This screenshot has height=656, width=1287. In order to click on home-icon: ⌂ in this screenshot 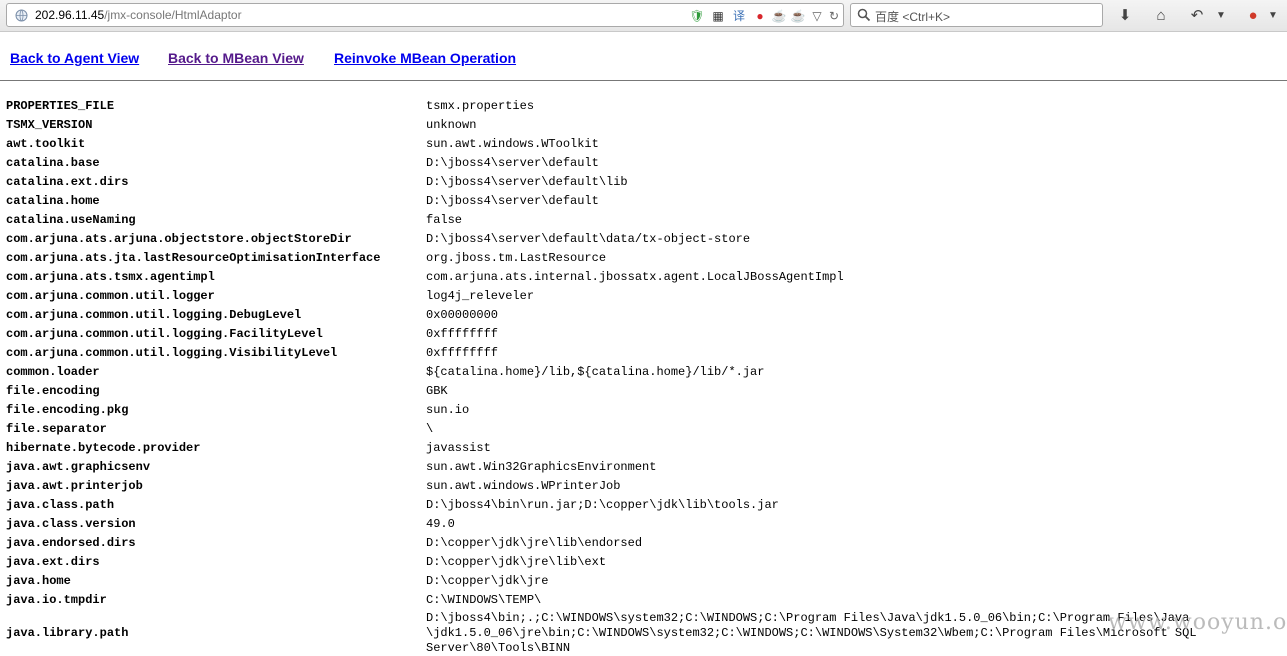, I will do `click(1161, 16)`.